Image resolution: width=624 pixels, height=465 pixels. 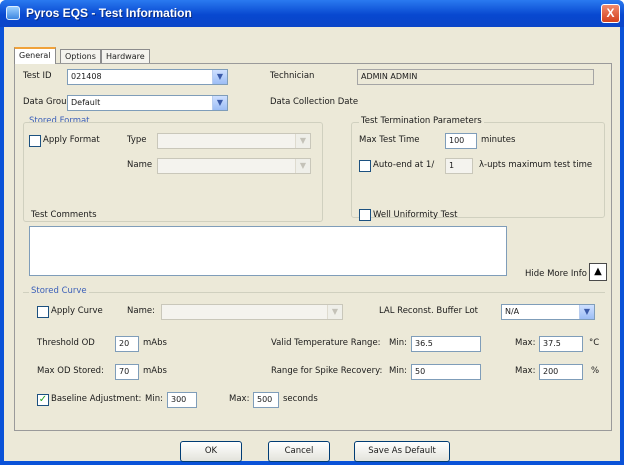 I want to click on save-as-default-button: Save As Default, so click(x=402, y=451).